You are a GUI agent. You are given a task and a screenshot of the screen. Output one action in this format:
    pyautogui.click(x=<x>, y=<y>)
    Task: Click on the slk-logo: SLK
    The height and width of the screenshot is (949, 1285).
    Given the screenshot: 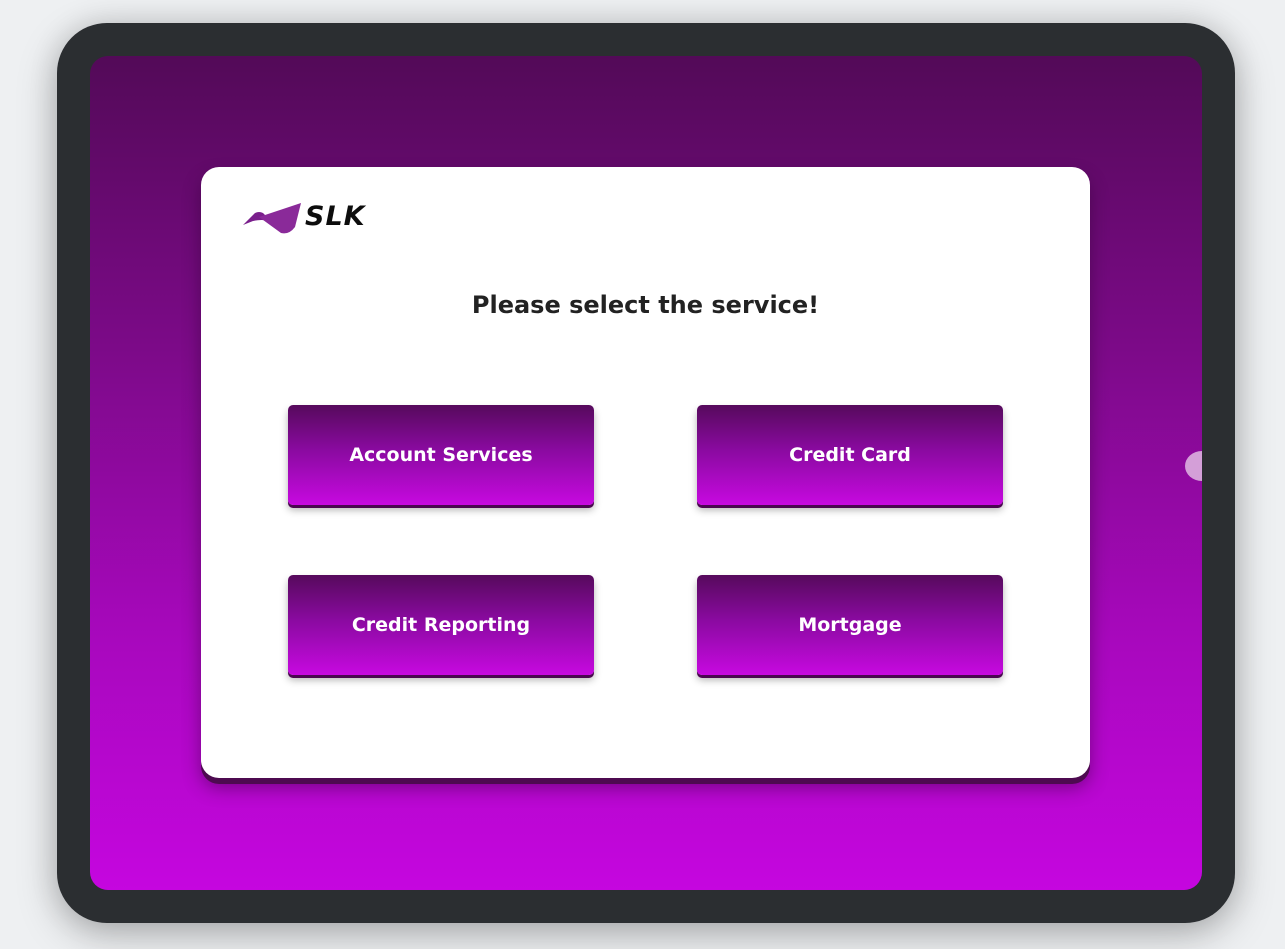 What is the action you would take?
    pyautogui.click(x=311, y=217)
    